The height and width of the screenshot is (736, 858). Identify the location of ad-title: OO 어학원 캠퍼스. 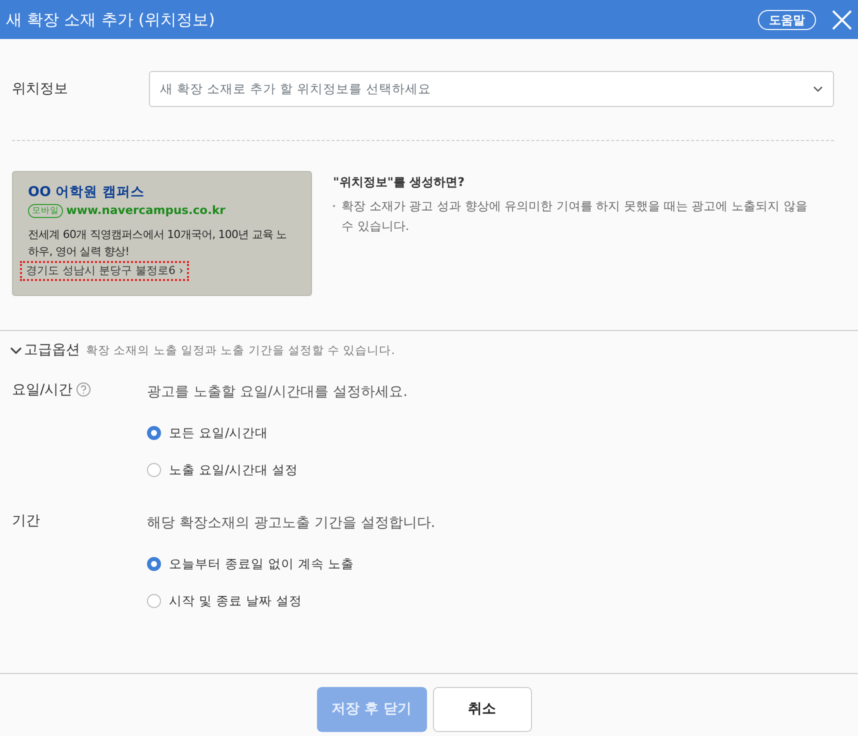
(87, 192).